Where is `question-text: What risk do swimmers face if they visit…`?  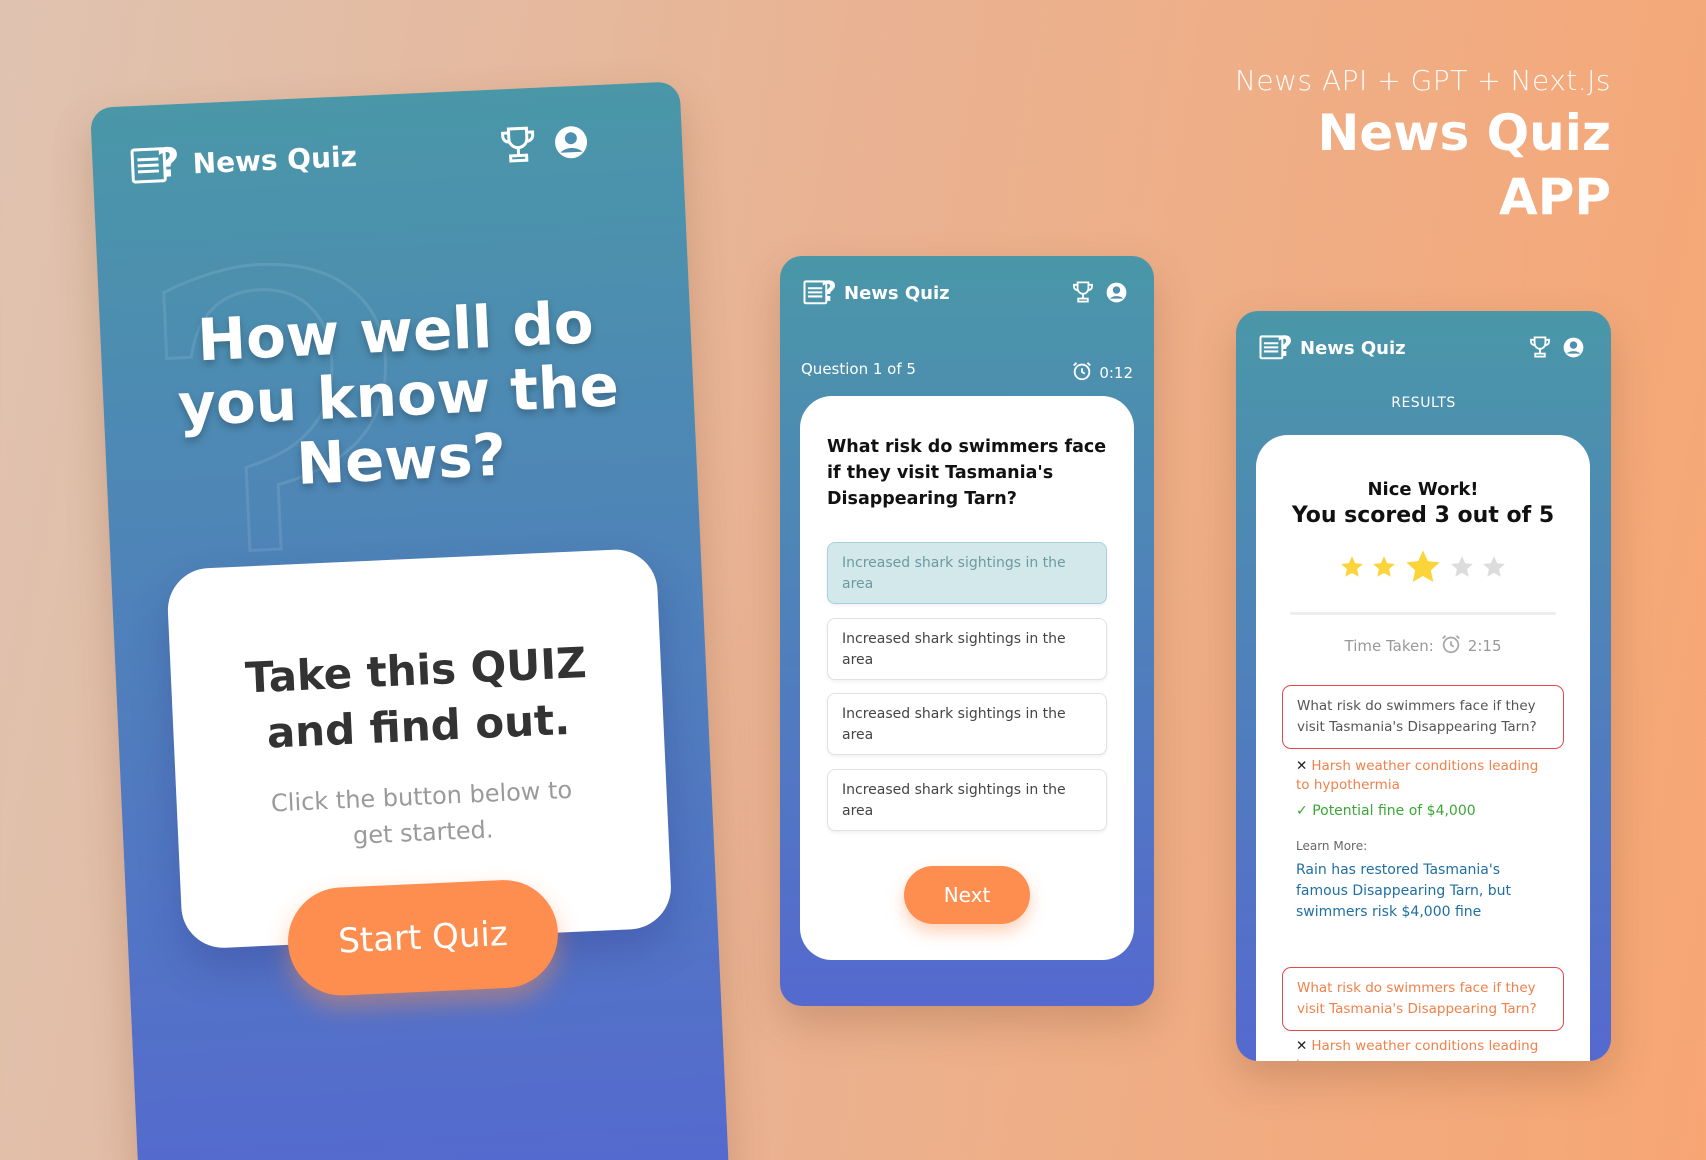 question-text: What risk do swimmers face if they visit… is located at coordinates (967, 473).